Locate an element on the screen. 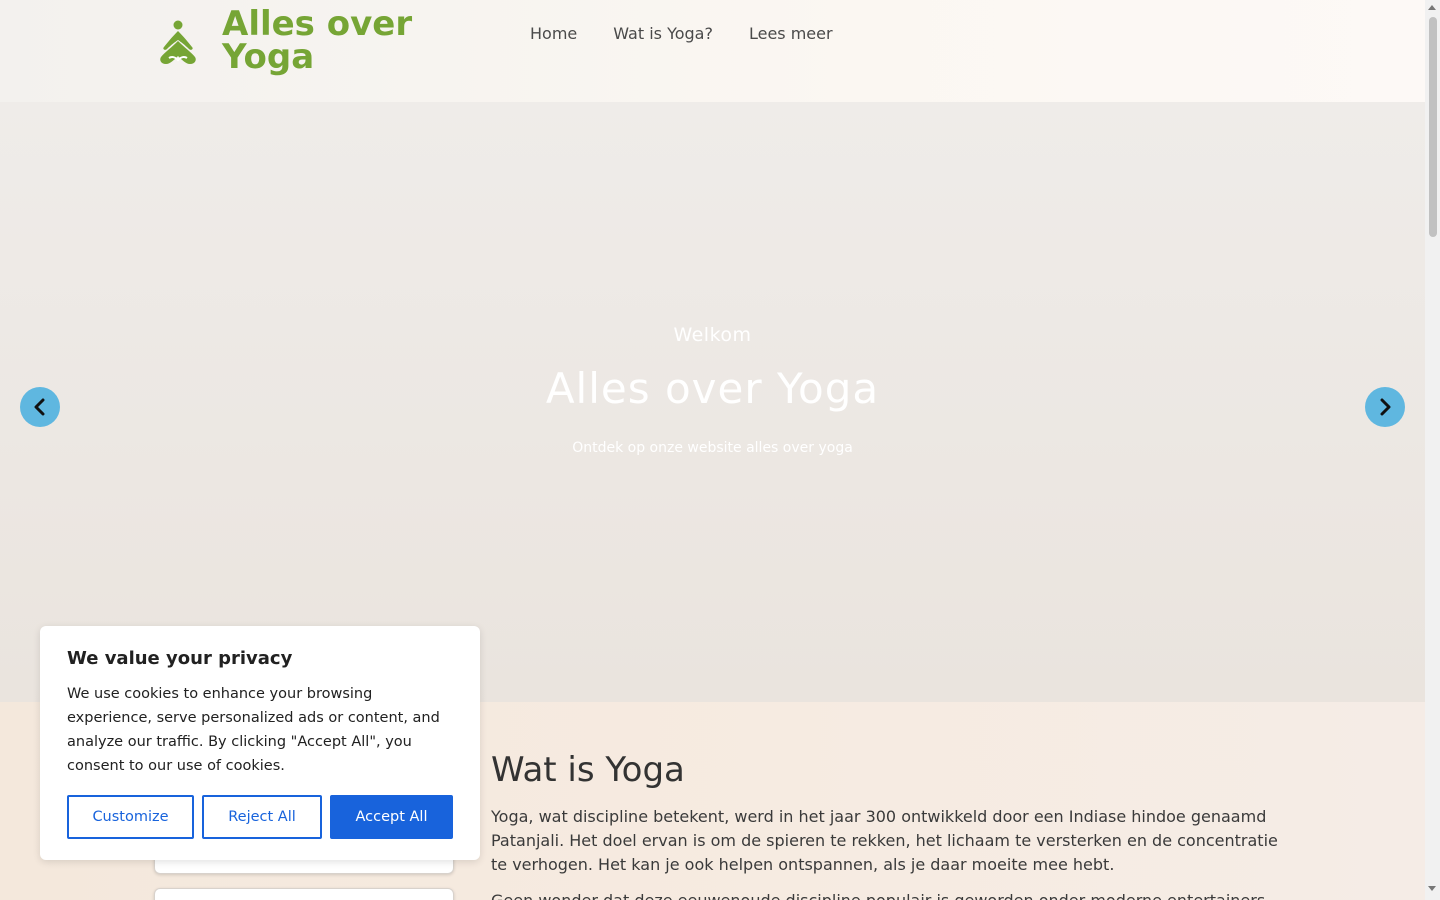  customize-button: Customize is located at coordinates (130, 817).